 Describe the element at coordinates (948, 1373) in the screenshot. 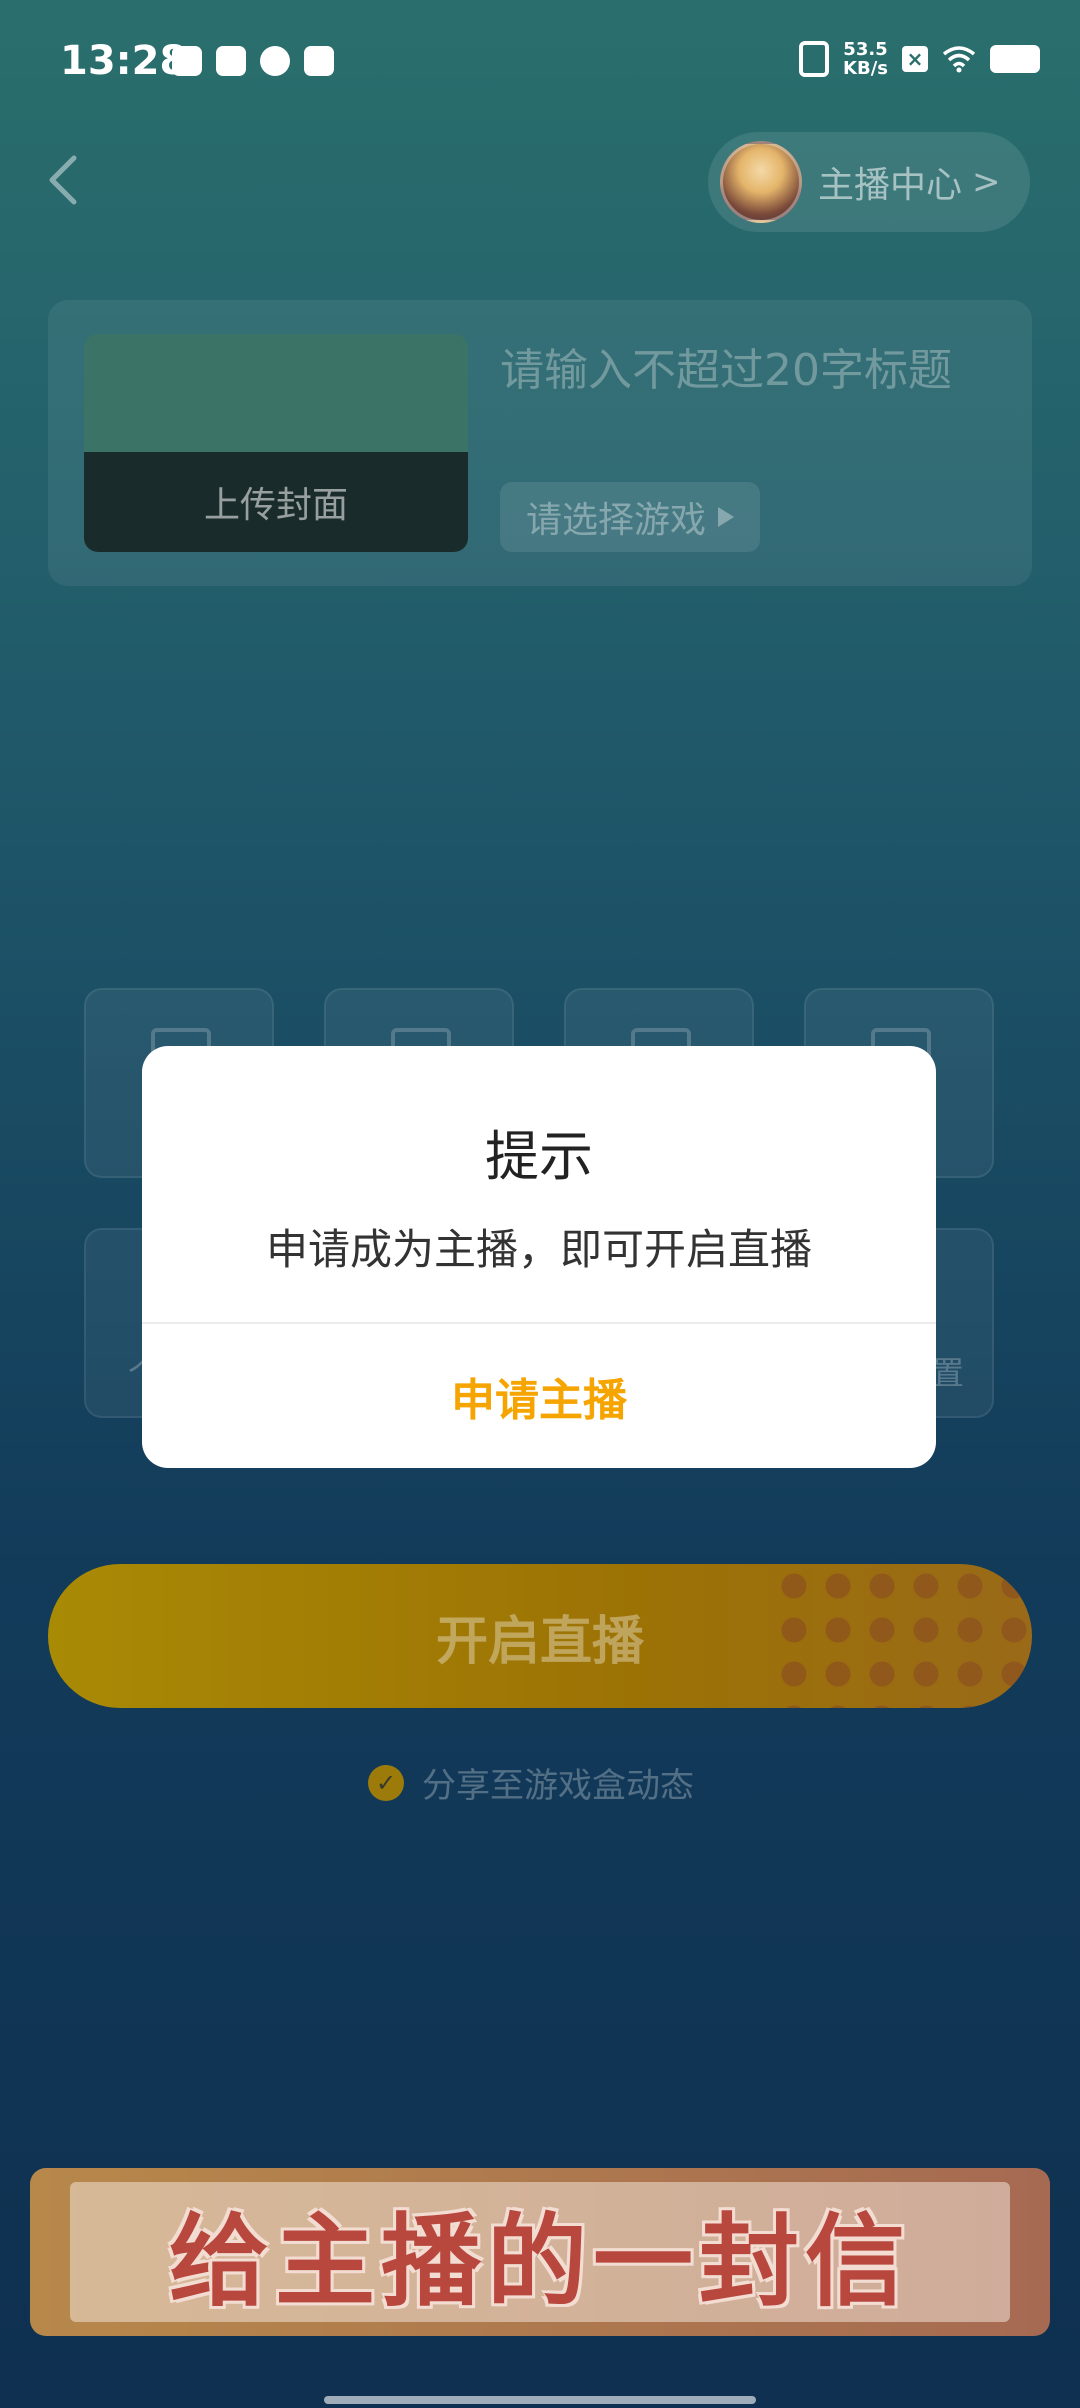

I see `tile-label: 置` at that location.